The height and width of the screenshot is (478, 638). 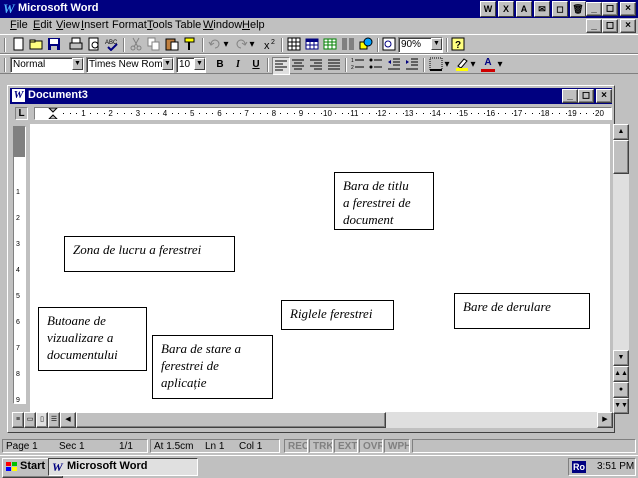 I want to click on insert-table-icon, so click(x=312, y=45).